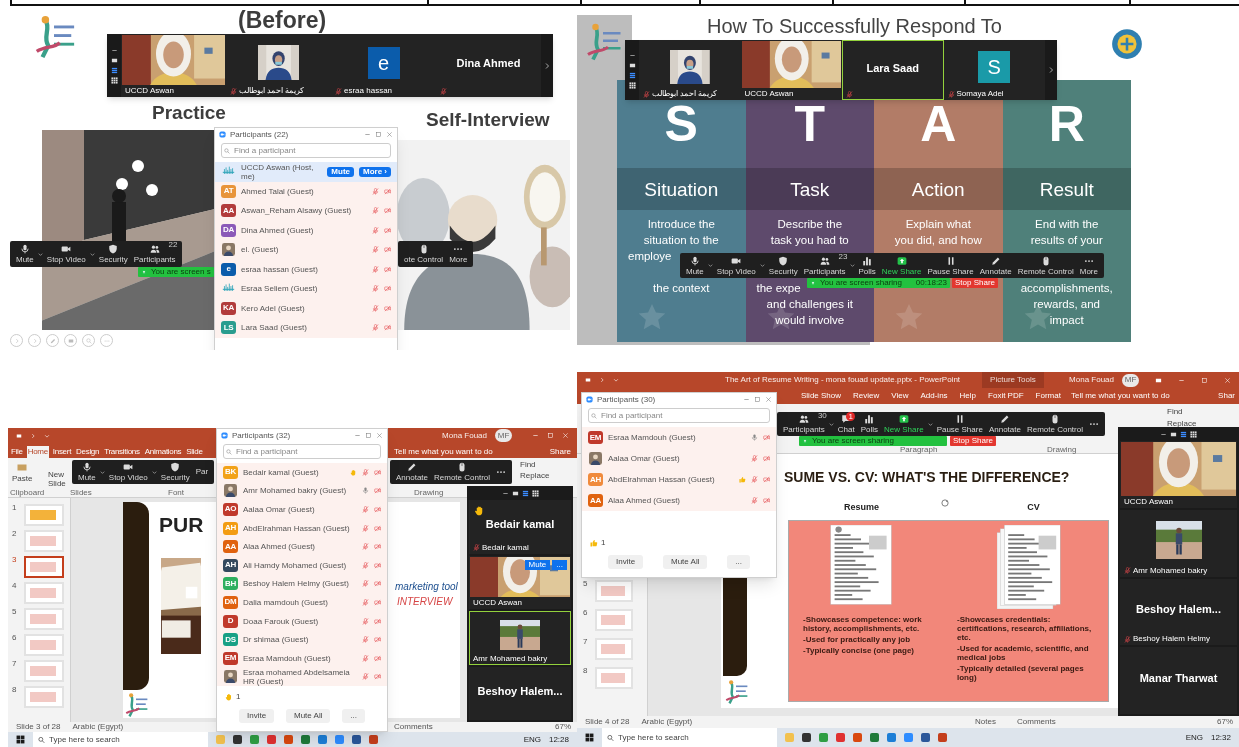 This screenshot has width=1239, height=747. Describe the element at coordinates (532, 739) in the screenshot. I see `language-indicator: ENG` at that location.